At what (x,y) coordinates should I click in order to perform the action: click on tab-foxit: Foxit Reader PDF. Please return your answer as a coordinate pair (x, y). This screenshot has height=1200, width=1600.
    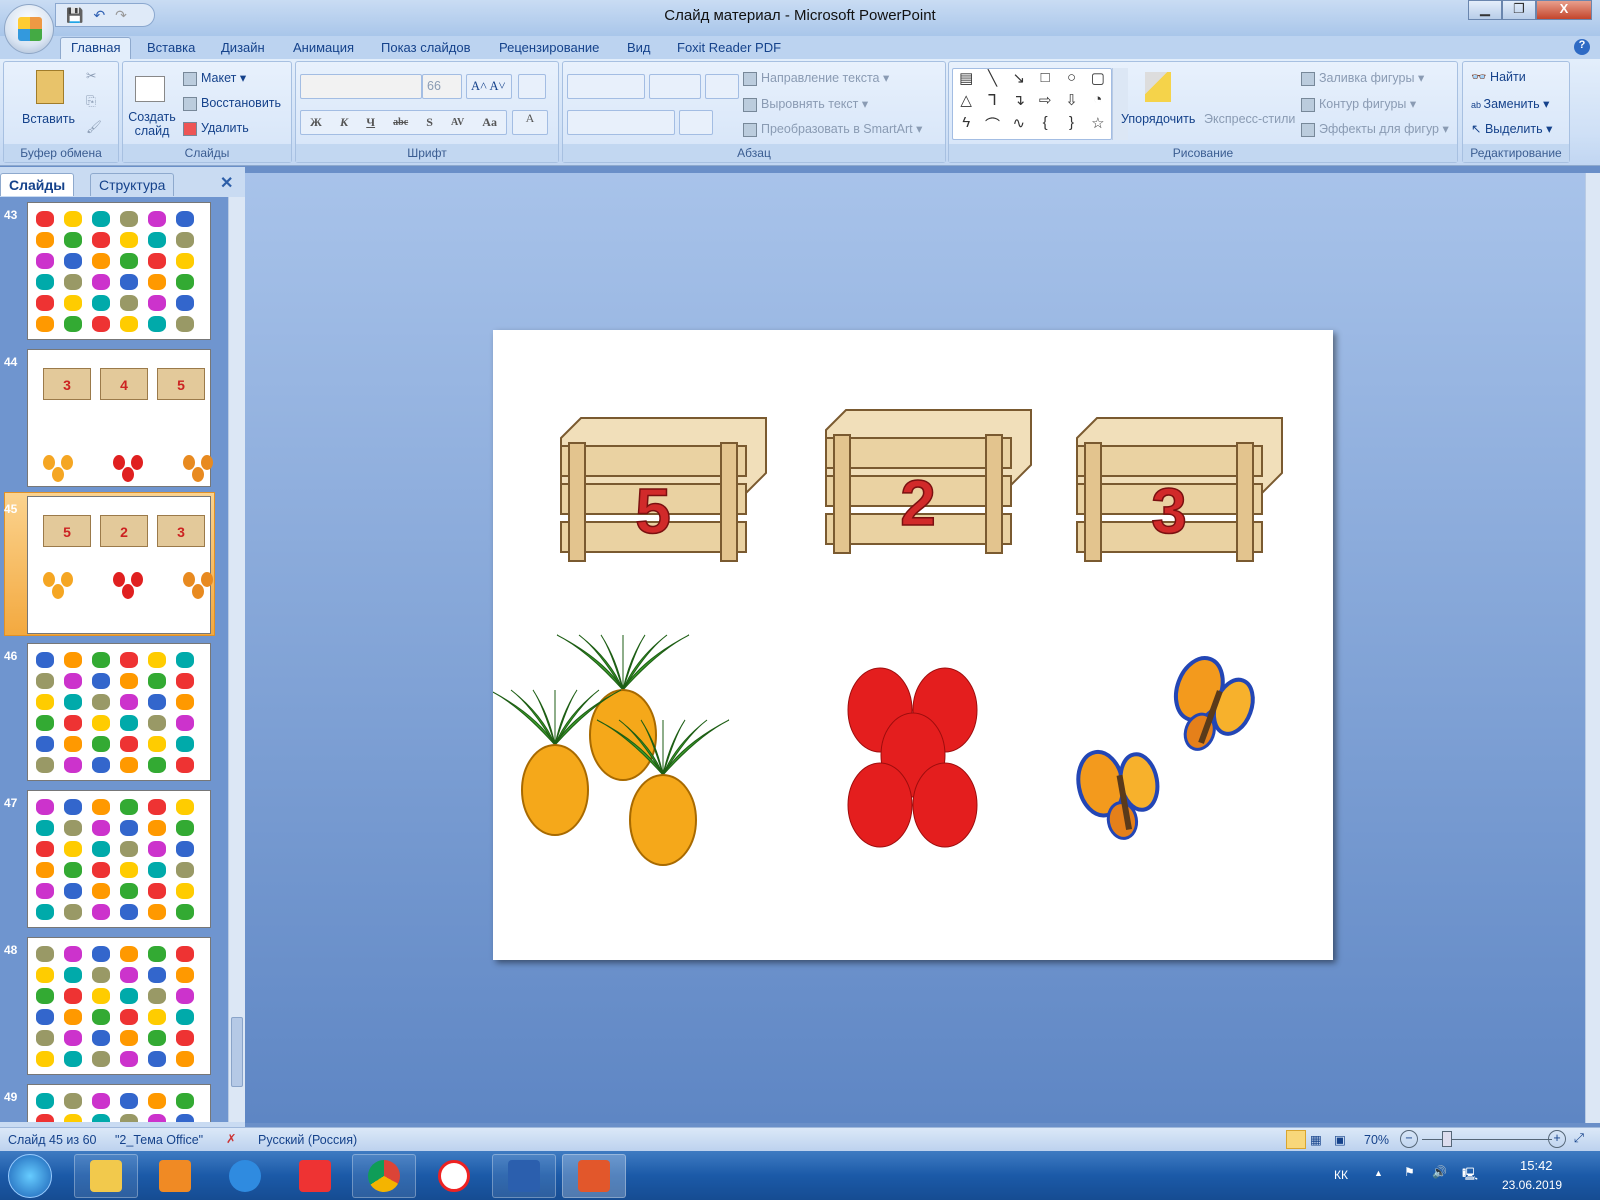
    Looking at the image, I should click on (729, 47).